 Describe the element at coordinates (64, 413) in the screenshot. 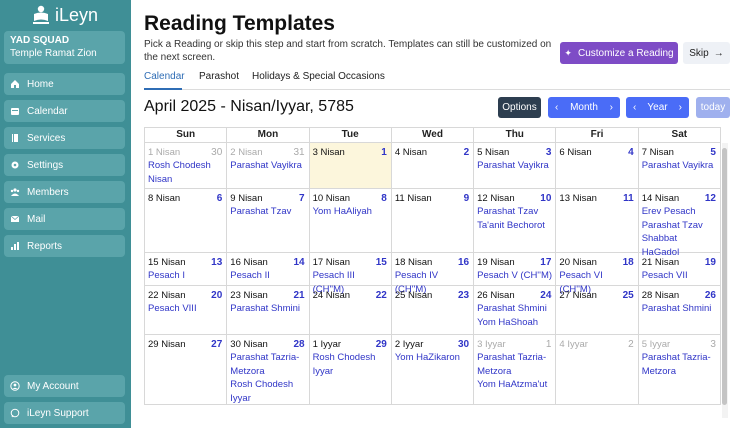

I see `nav-item-support: iLeyn Support` at that location.